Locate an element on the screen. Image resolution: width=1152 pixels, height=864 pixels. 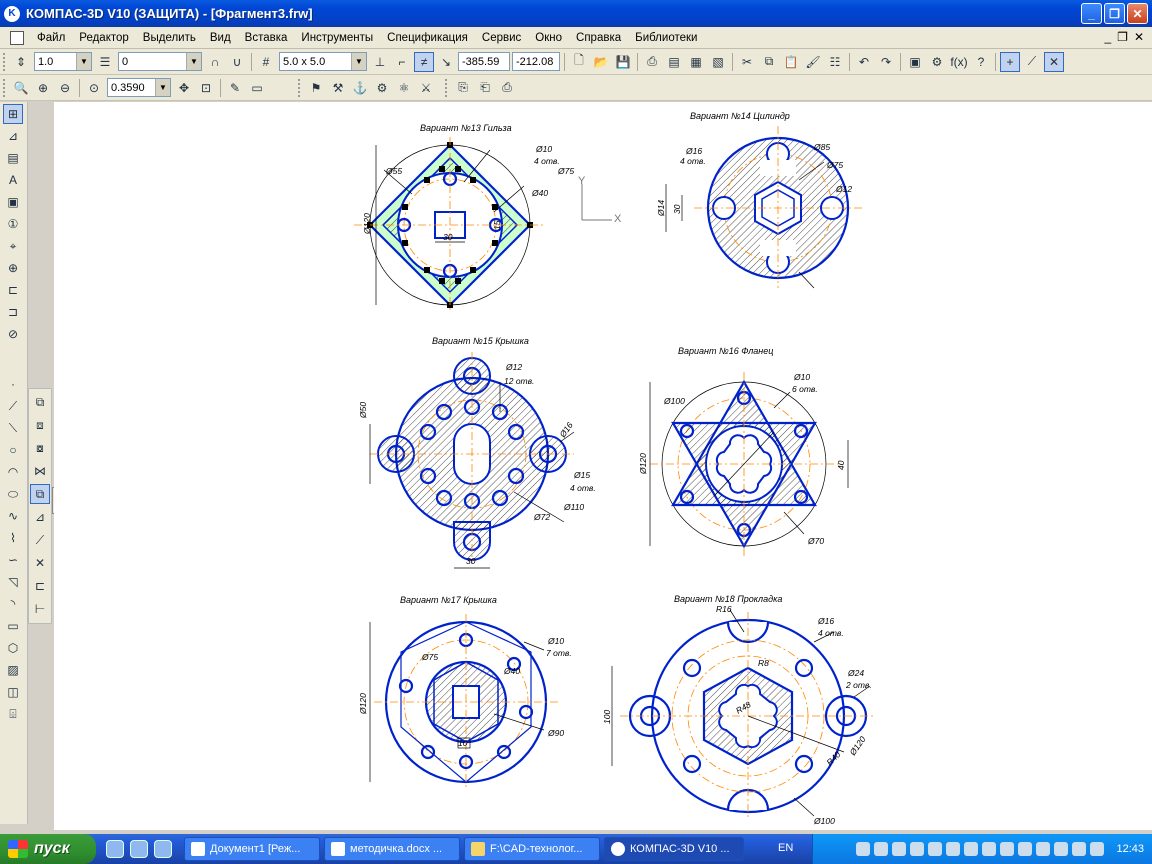
copy-icon: ⧉ is located at coordinates (769, 62).